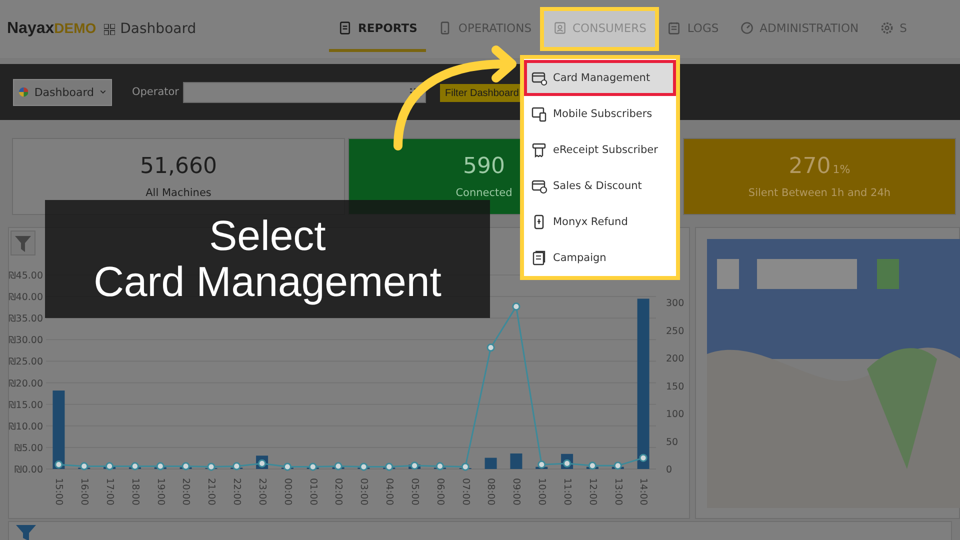  I want to click on operator-field, so click(304, 92).